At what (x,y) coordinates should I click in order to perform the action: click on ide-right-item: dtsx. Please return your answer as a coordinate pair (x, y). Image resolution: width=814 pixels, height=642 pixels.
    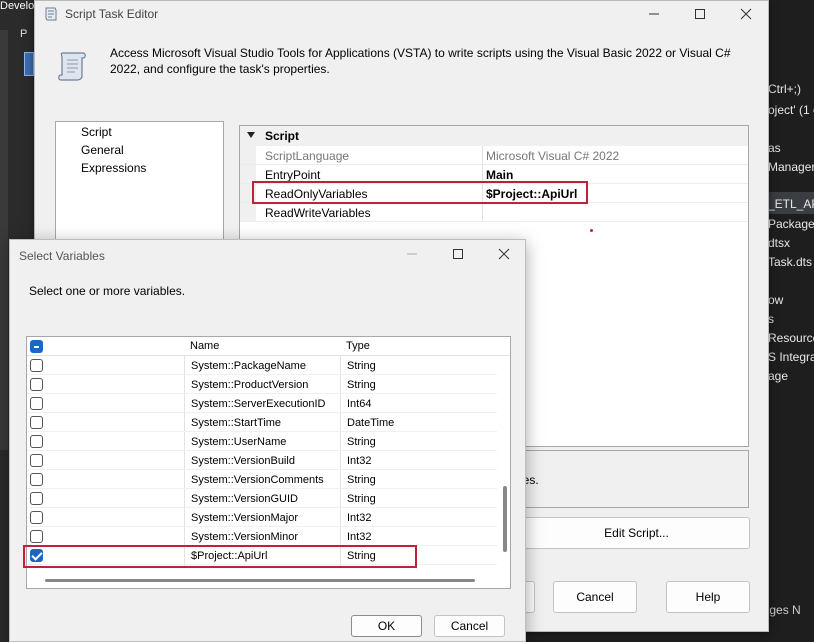
    Looking at the image, I should click on (779, 243).